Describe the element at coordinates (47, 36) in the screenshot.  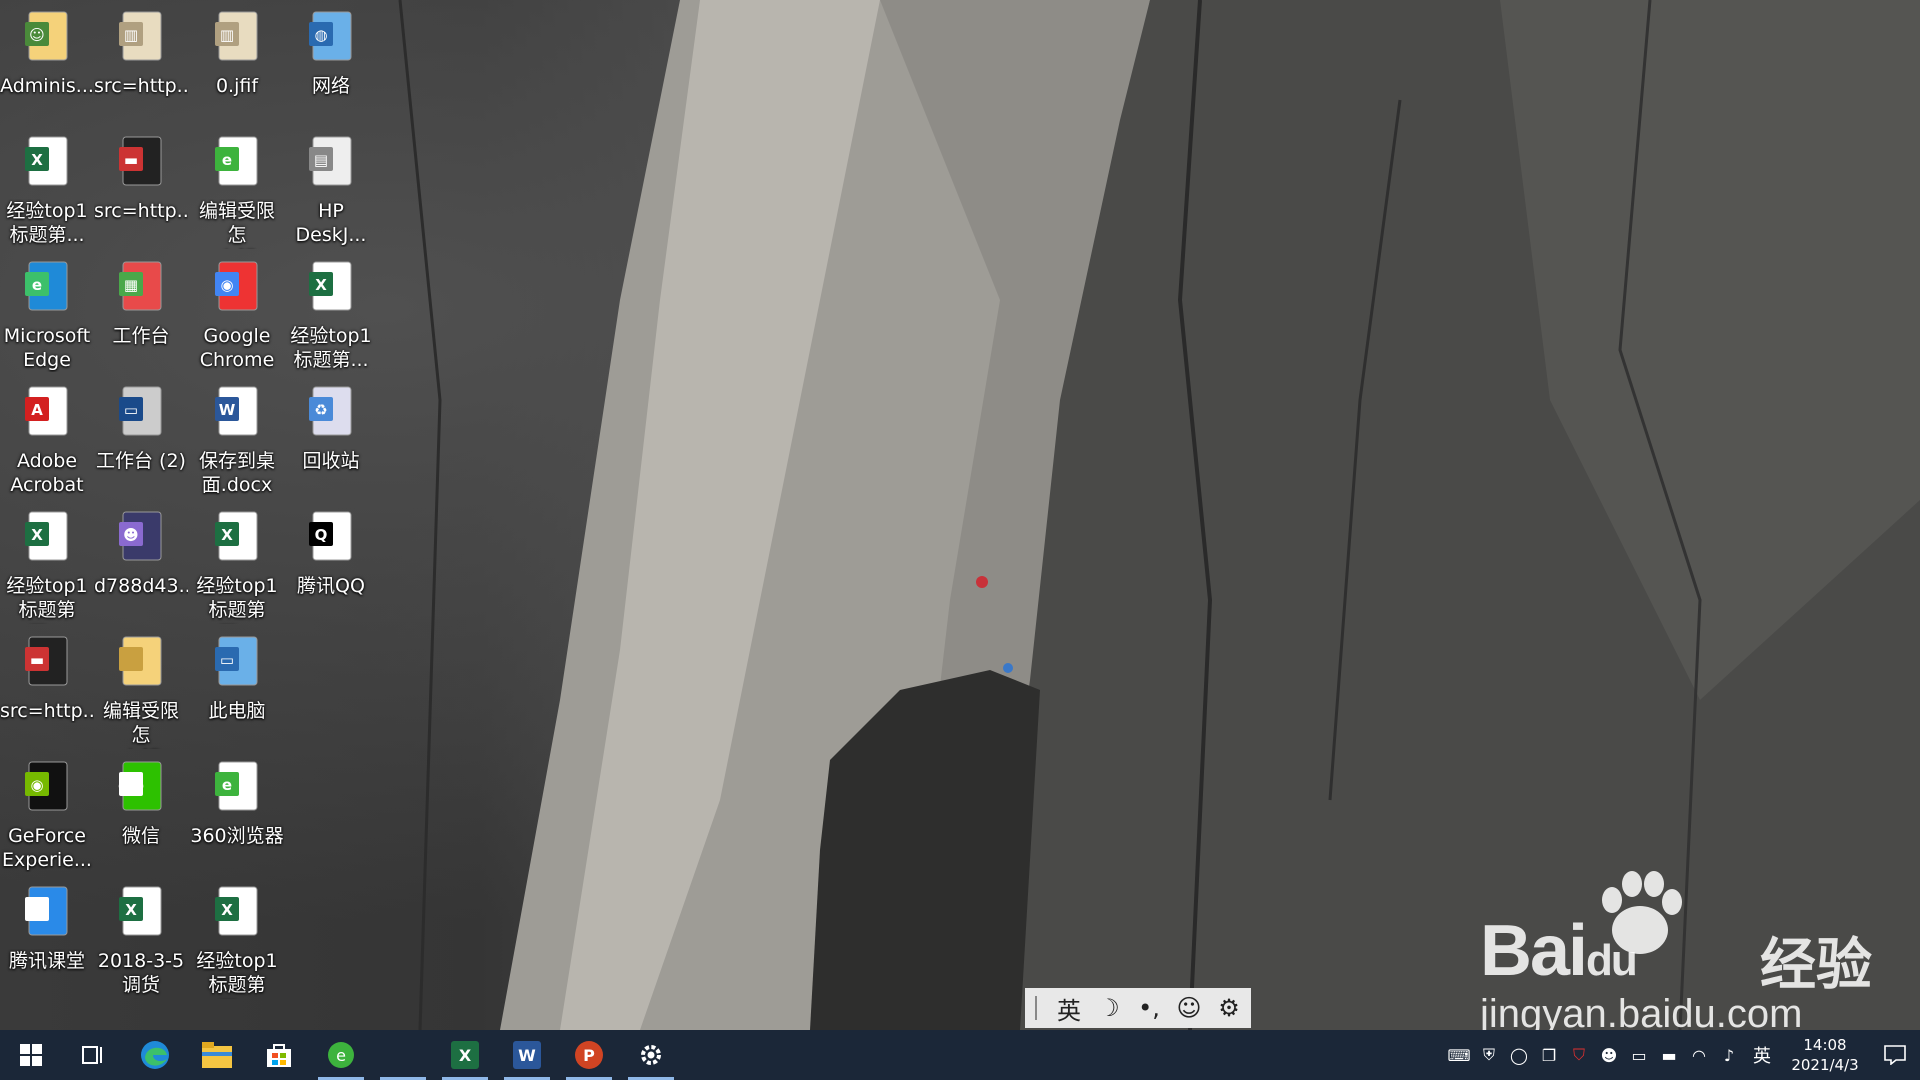
I see `user-folder-icon: ☺` at that location.